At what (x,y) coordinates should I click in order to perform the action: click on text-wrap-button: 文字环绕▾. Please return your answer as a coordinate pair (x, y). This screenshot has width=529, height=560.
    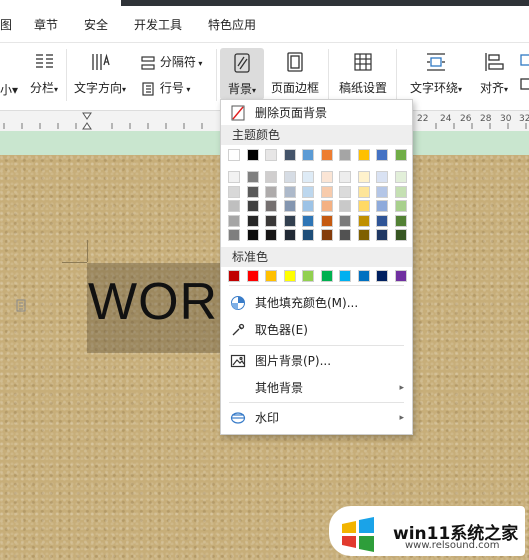
    Looking at the image, I should click on (436, 73).